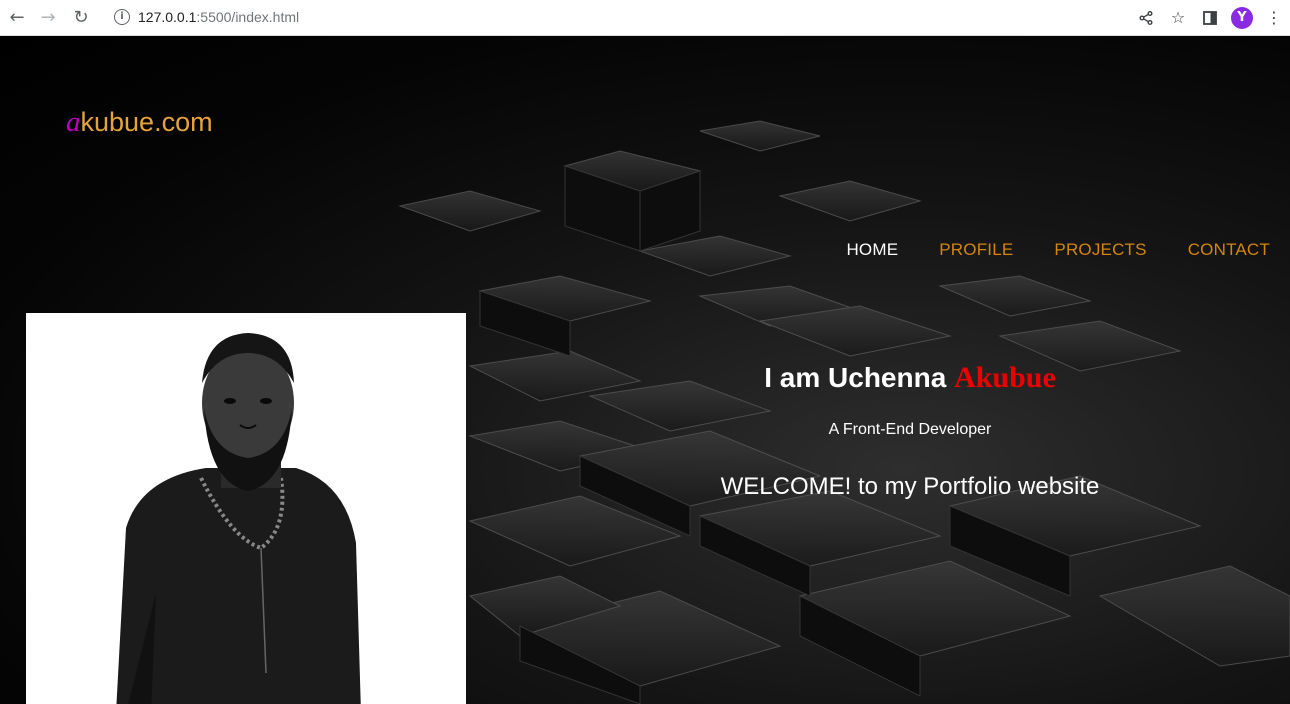  Describe the element at coordinates (910, 486) in the screenshot. I see `welcome-text: WELCOME! to my Portfolio website` at that location.